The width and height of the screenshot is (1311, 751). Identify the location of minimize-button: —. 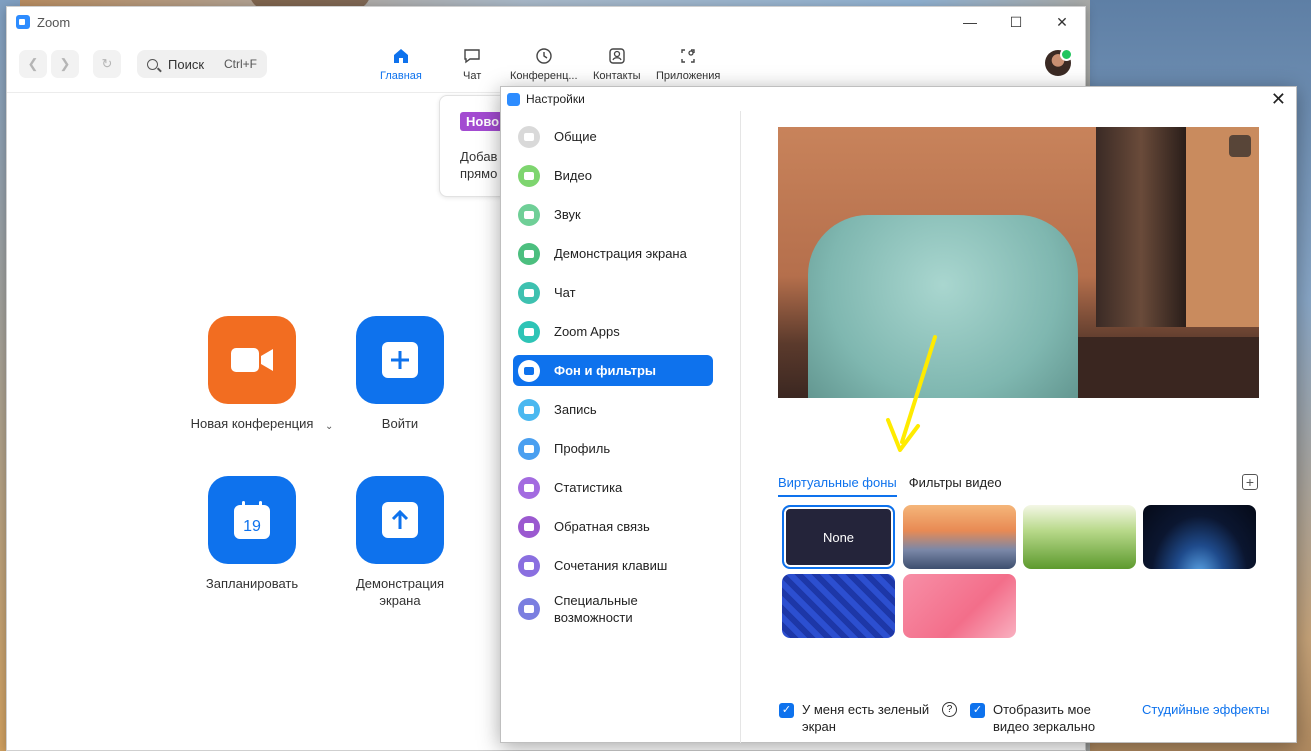
(970, 22).